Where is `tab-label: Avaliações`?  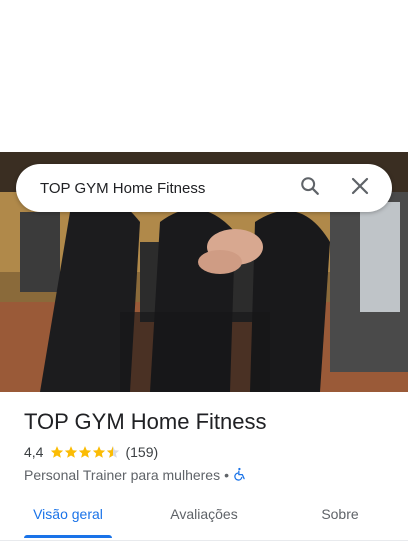 tab-label: Avaliações is located at coordinates (204, 514).